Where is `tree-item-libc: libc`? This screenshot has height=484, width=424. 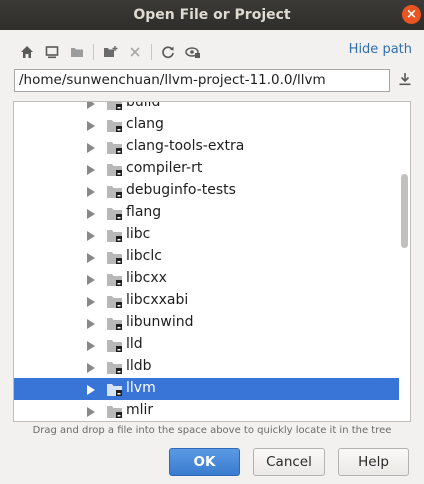 tree-item-libc: libc is located at coordinates (207, 235).